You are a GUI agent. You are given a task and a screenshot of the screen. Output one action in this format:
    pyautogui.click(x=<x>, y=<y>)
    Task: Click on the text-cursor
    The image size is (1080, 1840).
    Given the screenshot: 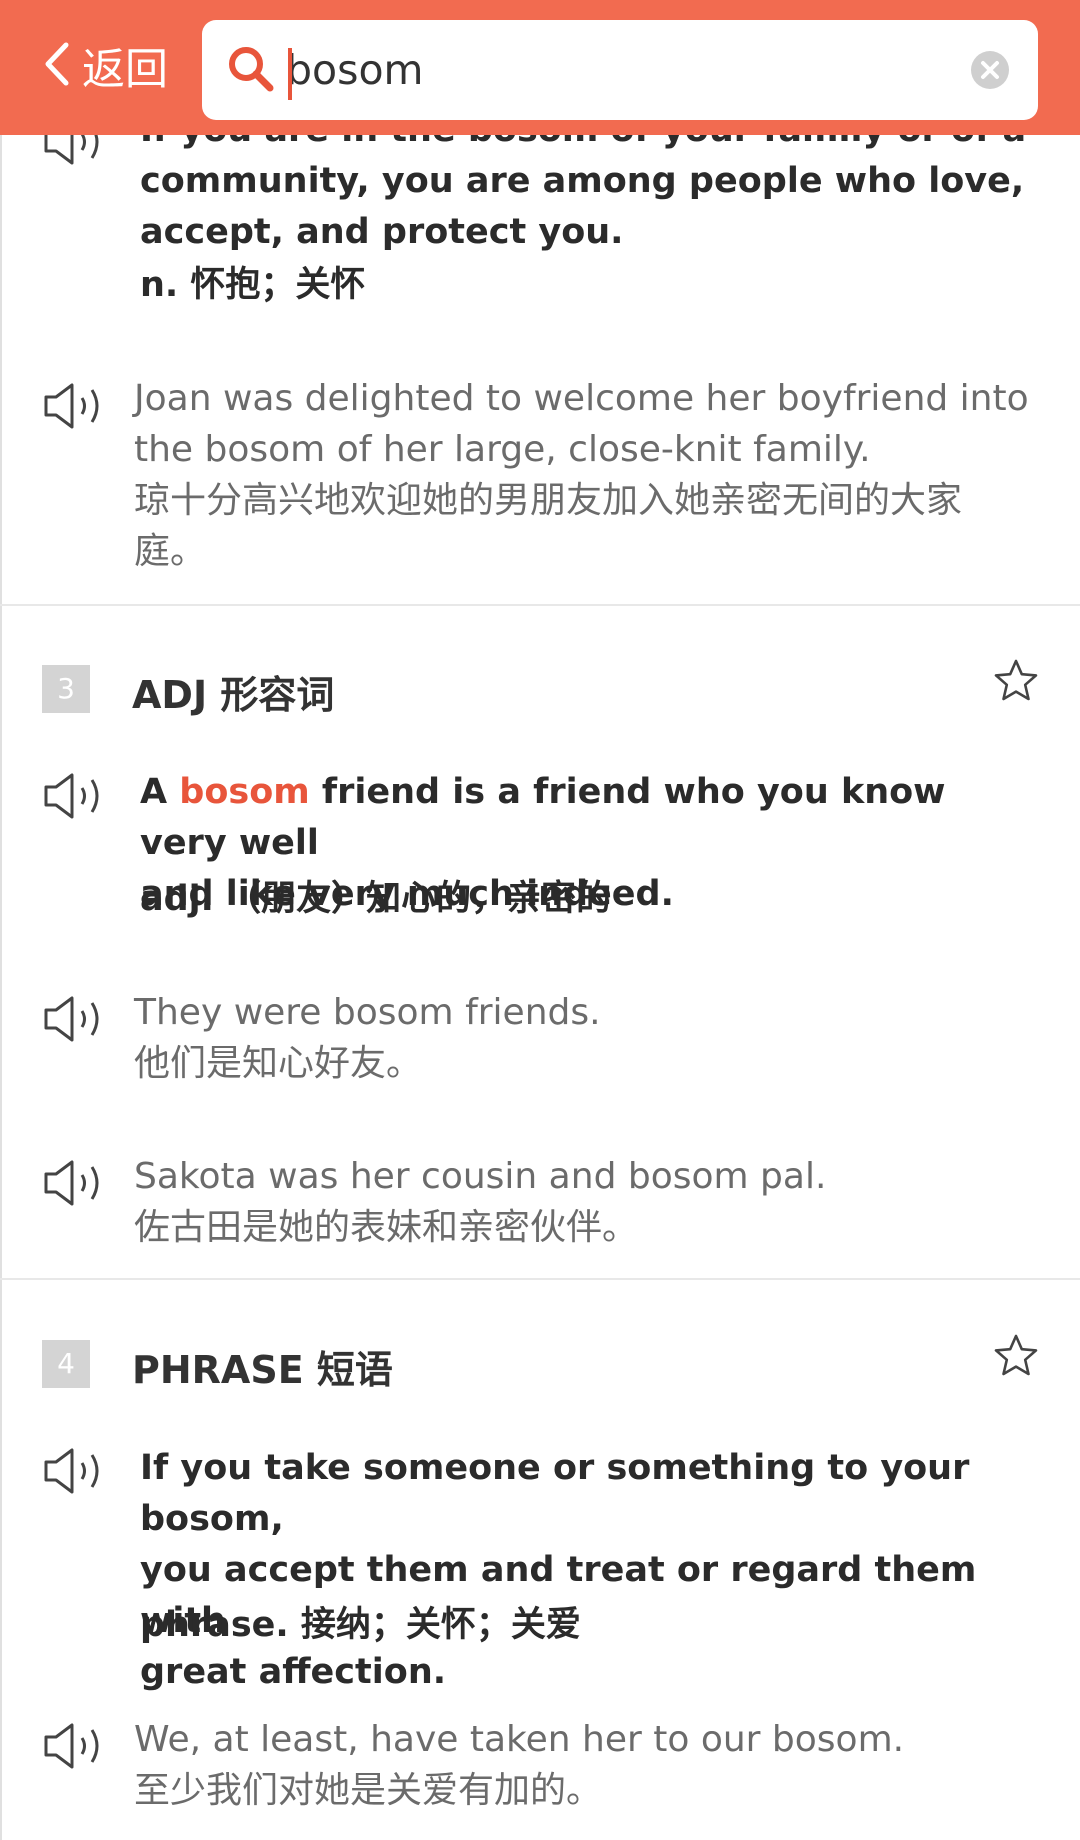 What is the action you would take?
    pyautogui.click(x=290, y=74)
    